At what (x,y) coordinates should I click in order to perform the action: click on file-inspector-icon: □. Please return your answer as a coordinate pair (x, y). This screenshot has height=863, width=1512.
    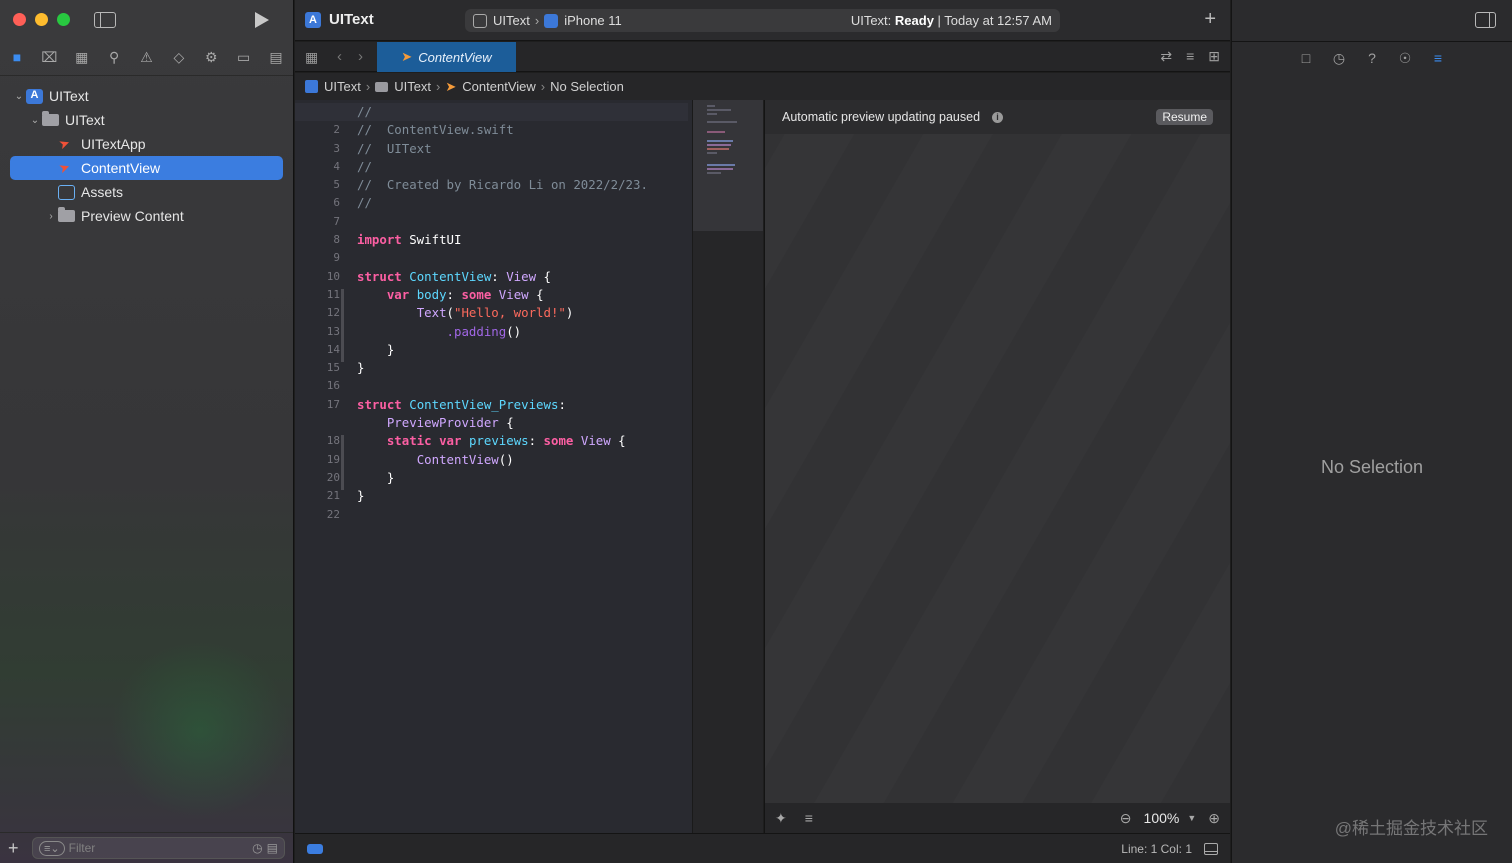
    Looking at the image, I should click on (1306, 58).